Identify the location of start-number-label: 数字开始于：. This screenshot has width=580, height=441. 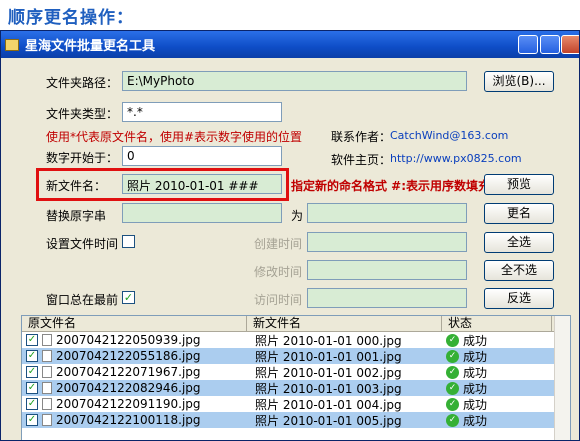
(82, 158).